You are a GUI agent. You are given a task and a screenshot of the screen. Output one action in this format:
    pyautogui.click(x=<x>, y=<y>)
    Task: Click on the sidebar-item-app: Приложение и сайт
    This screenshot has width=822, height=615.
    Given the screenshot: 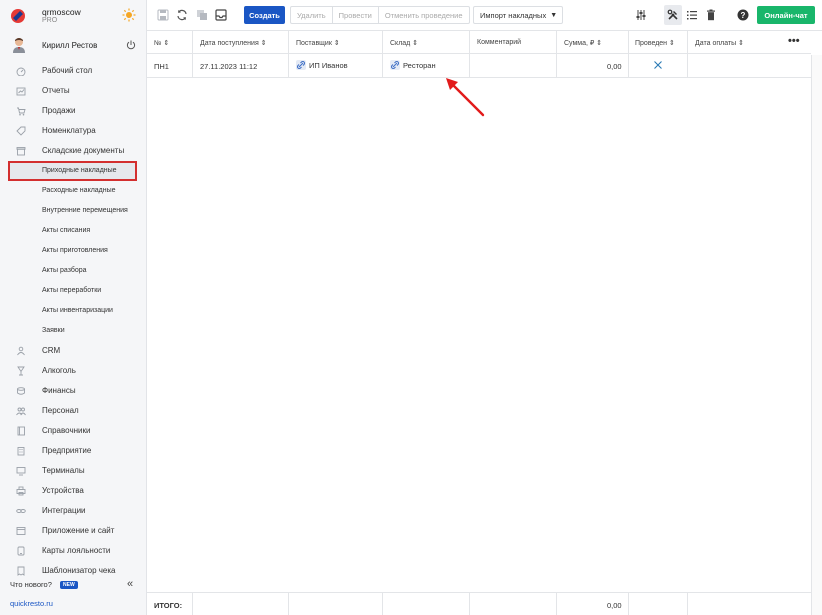 What is the action you would take?
    pyautogui.click(x=73, y=531)
    